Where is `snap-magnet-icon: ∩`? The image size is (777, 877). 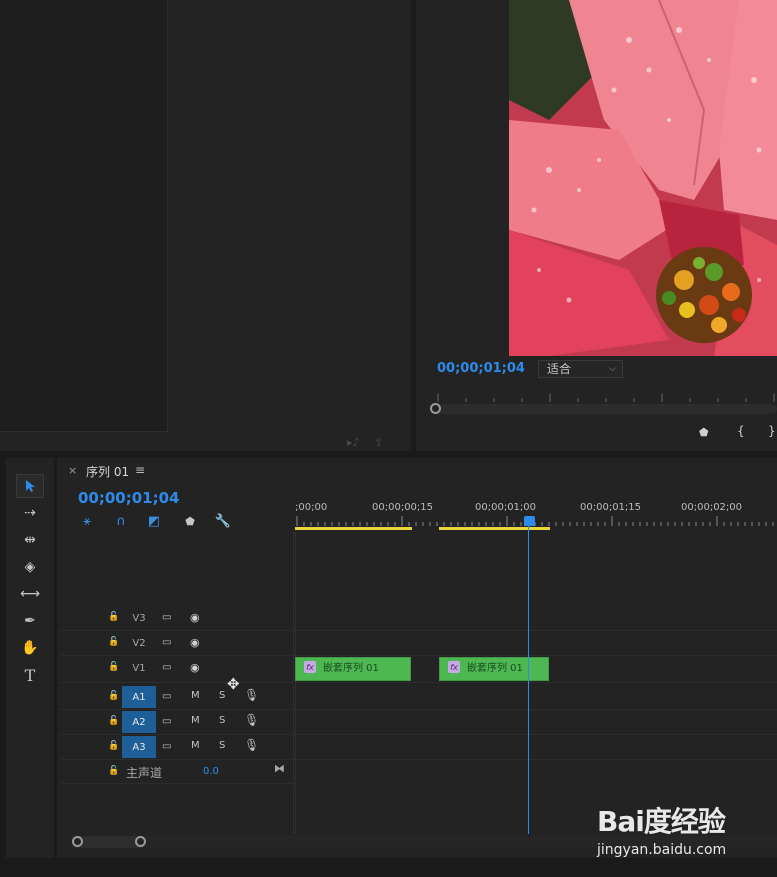 snap-magnet-icon: ∩ is located at coordinates (121, 521).